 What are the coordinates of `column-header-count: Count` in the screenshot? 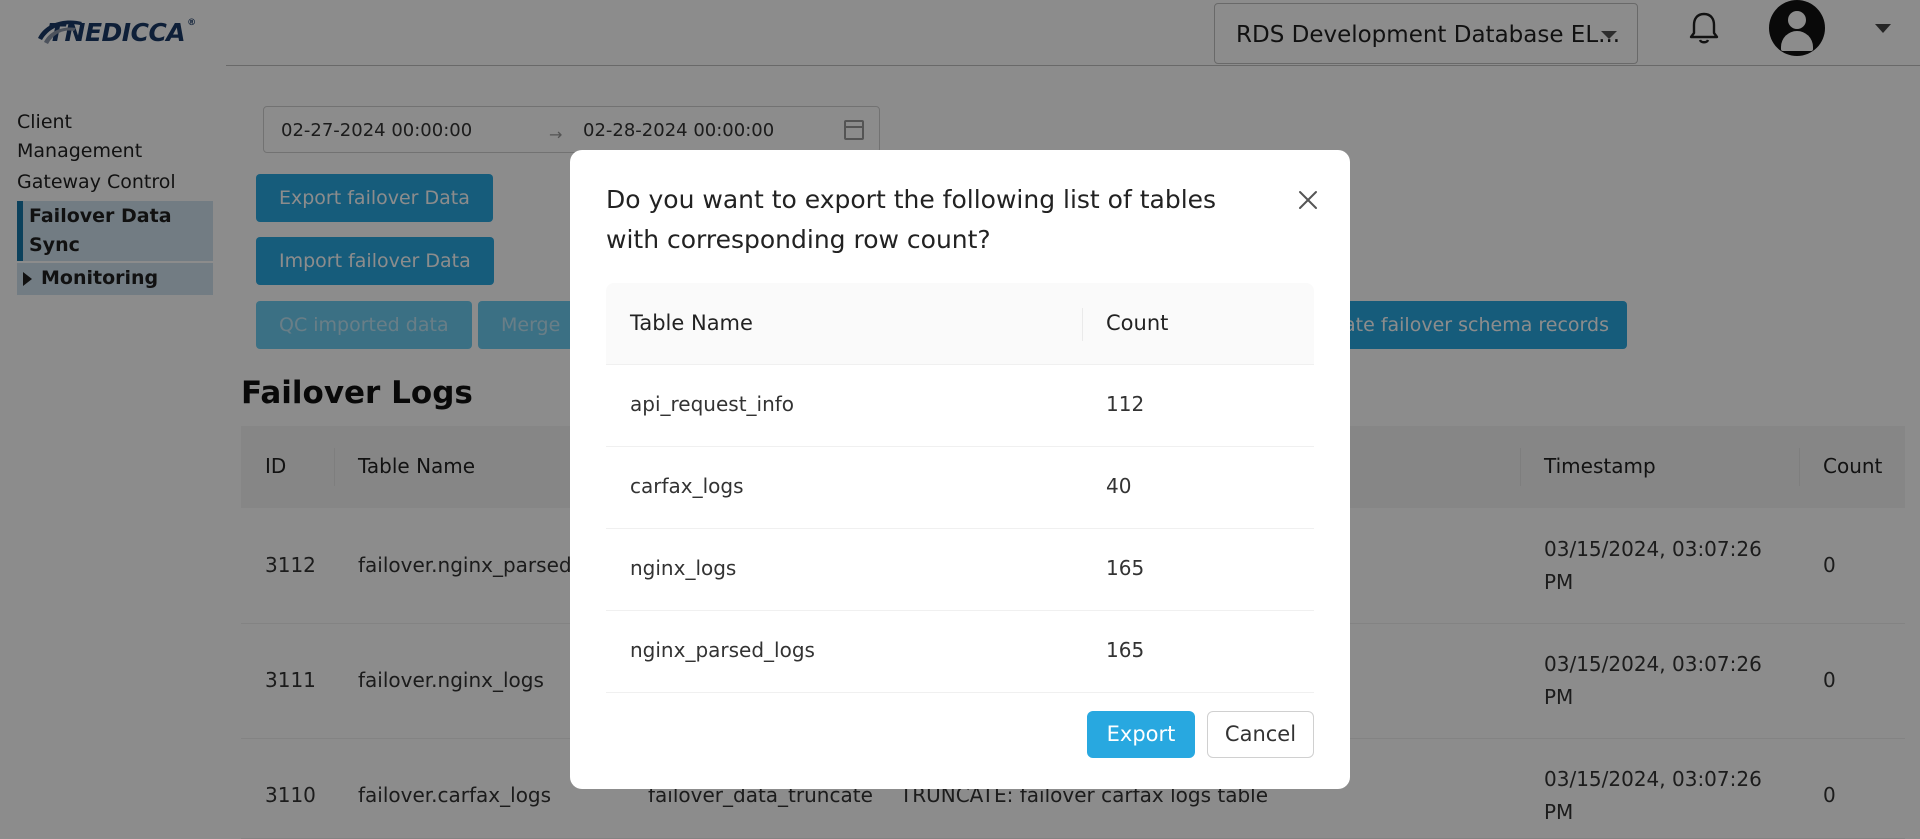 It's located at (1137, 323).